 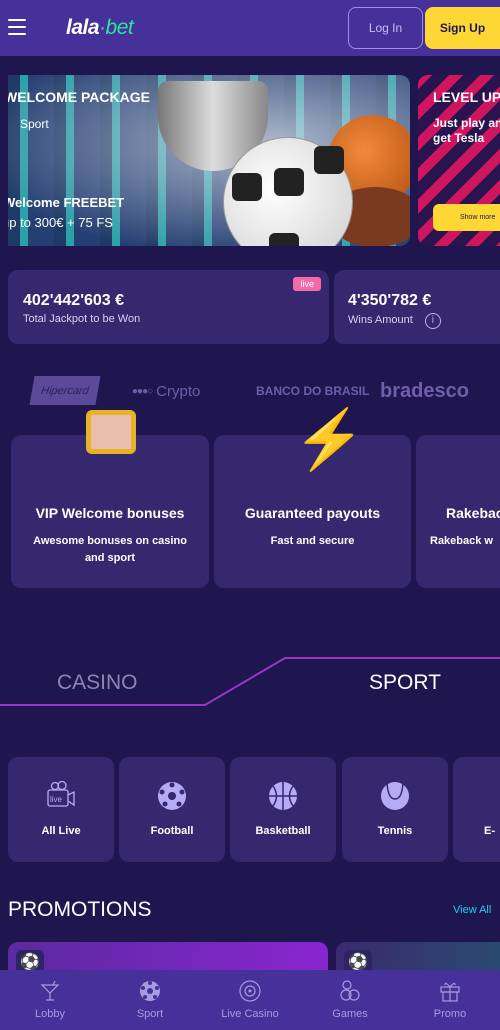 I want to click on benefit-subtitle: Rakeback w, so click(x=461, y=541).